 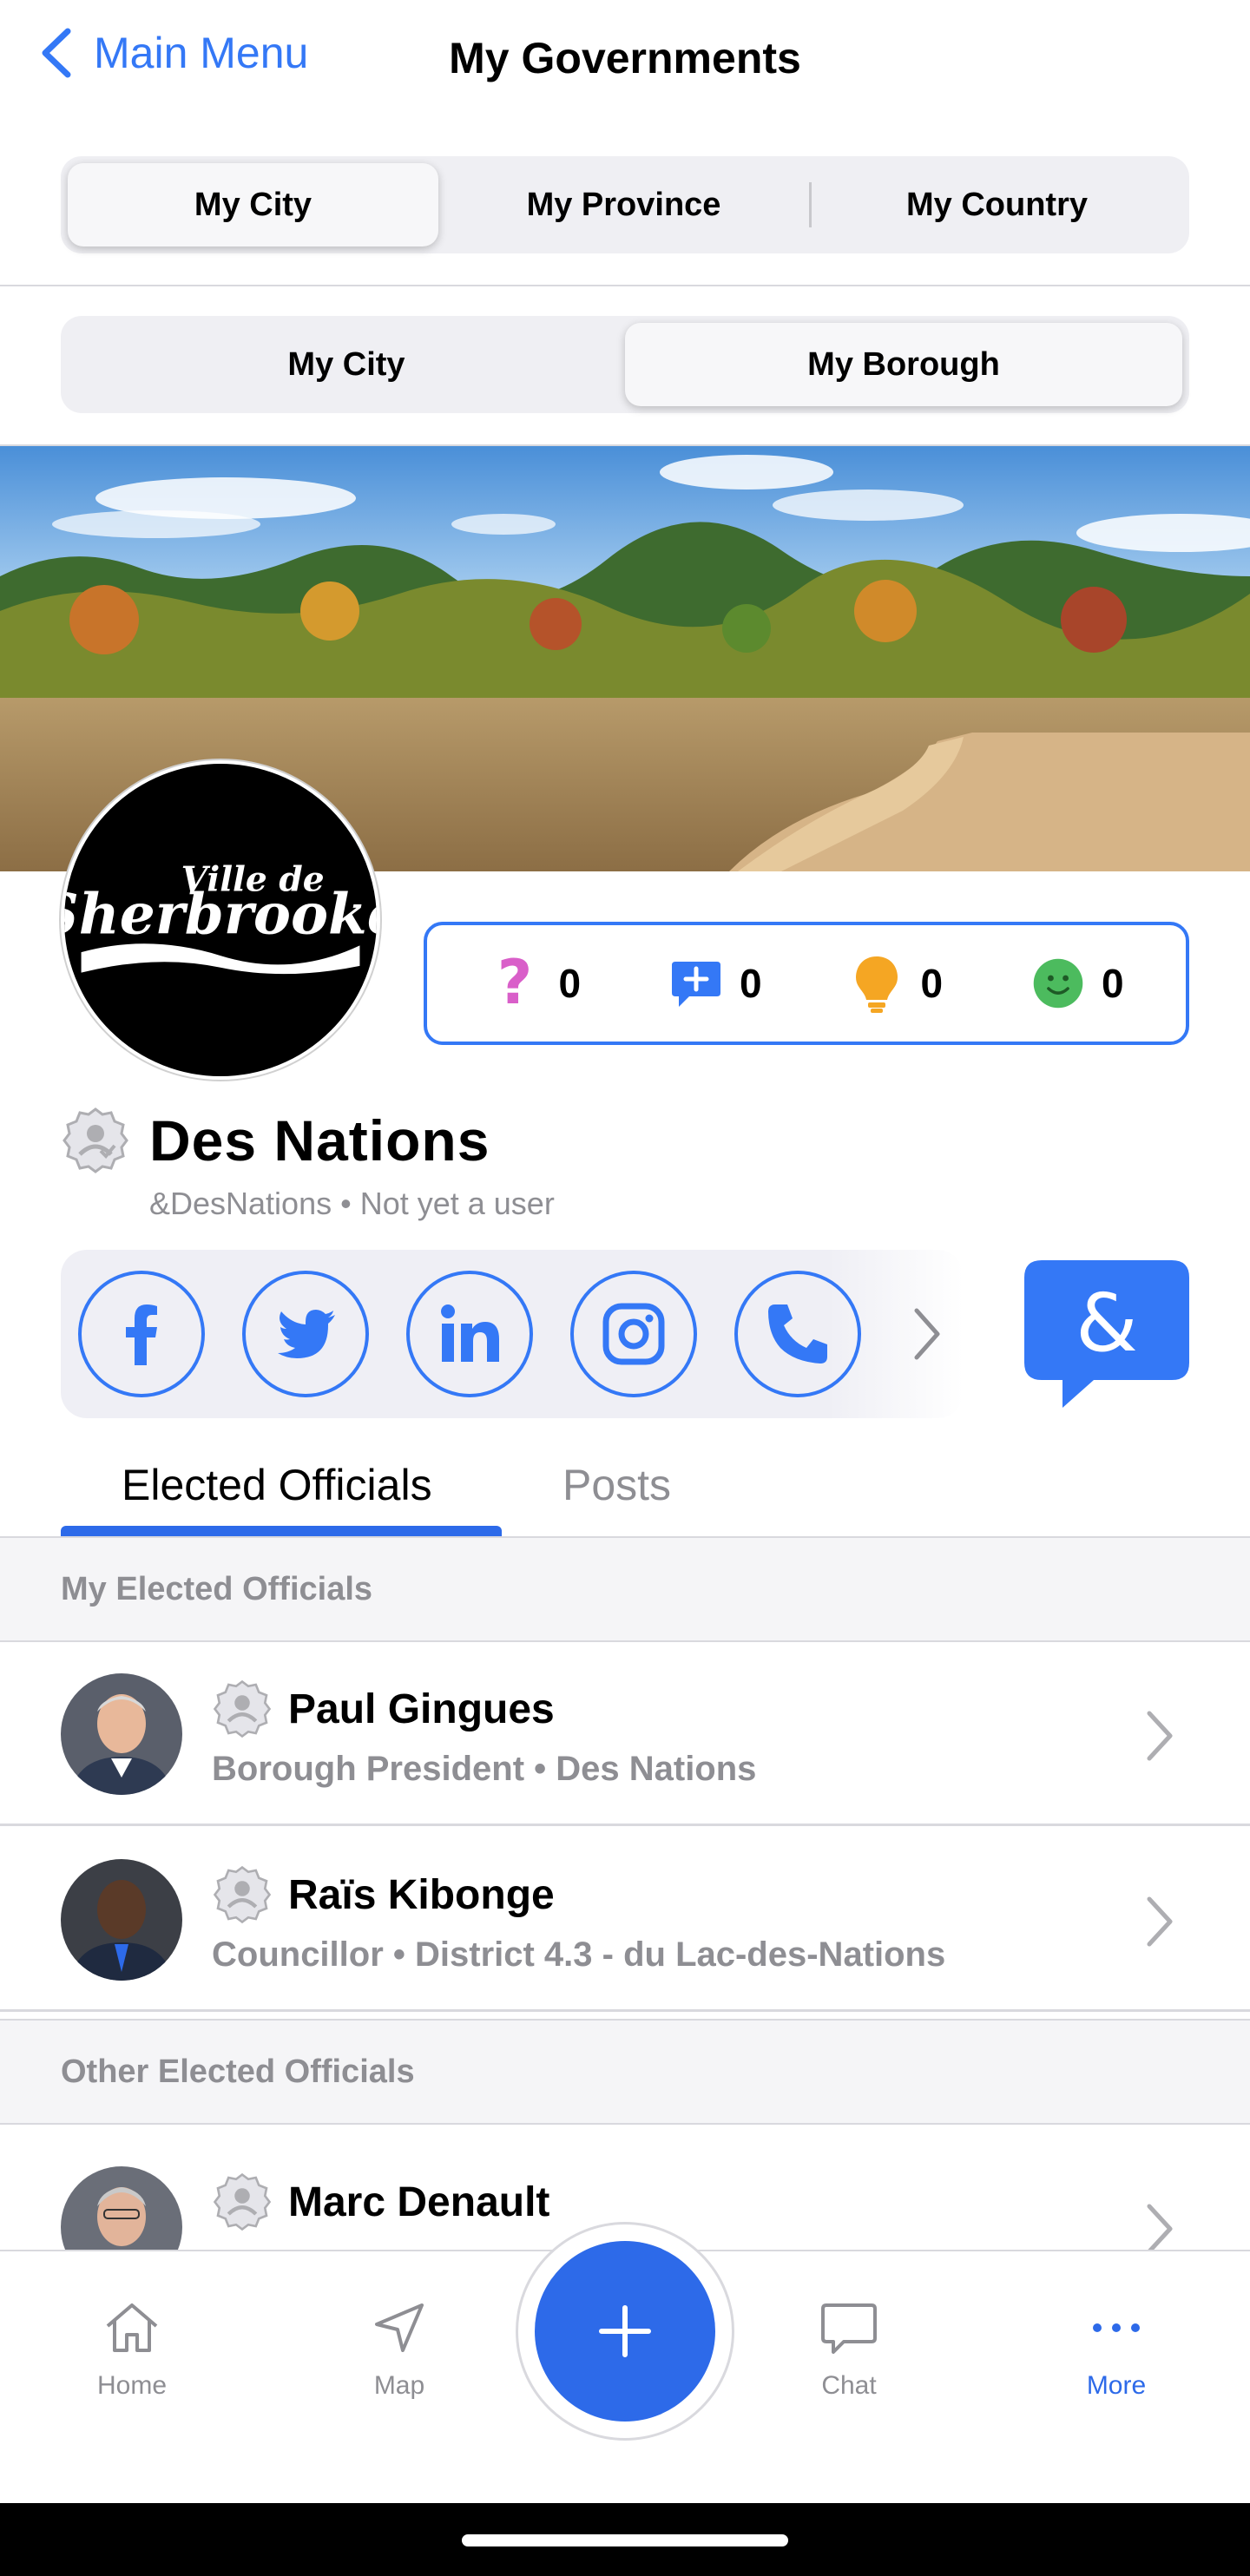 I want to click on twitter-button, so click(x=305, y=1334).